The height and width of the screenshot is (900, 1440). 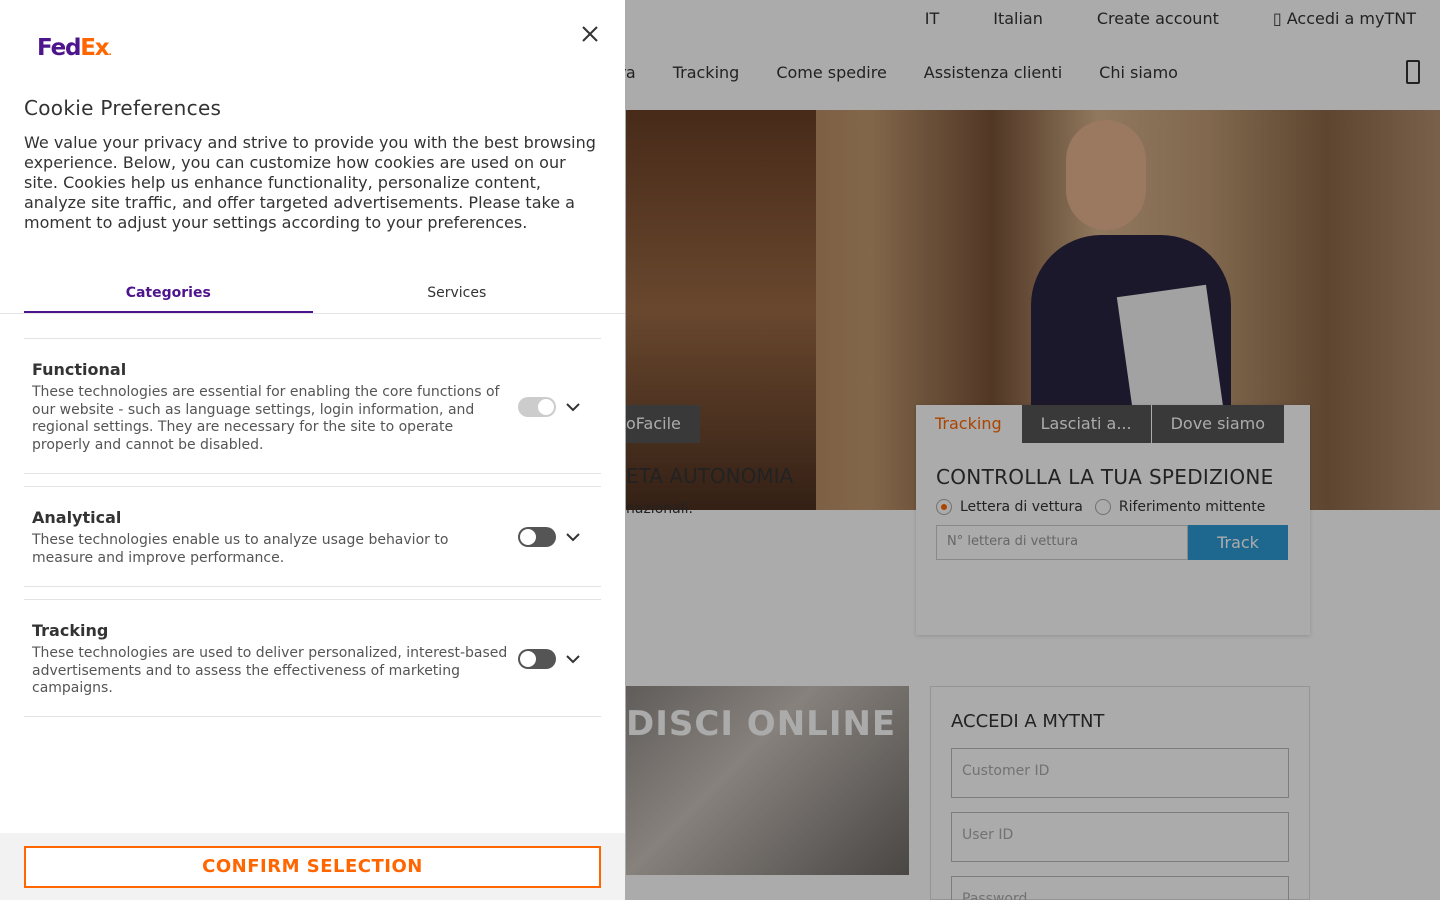 I want to click on tab-services: Services, so click(x=457, y=294).